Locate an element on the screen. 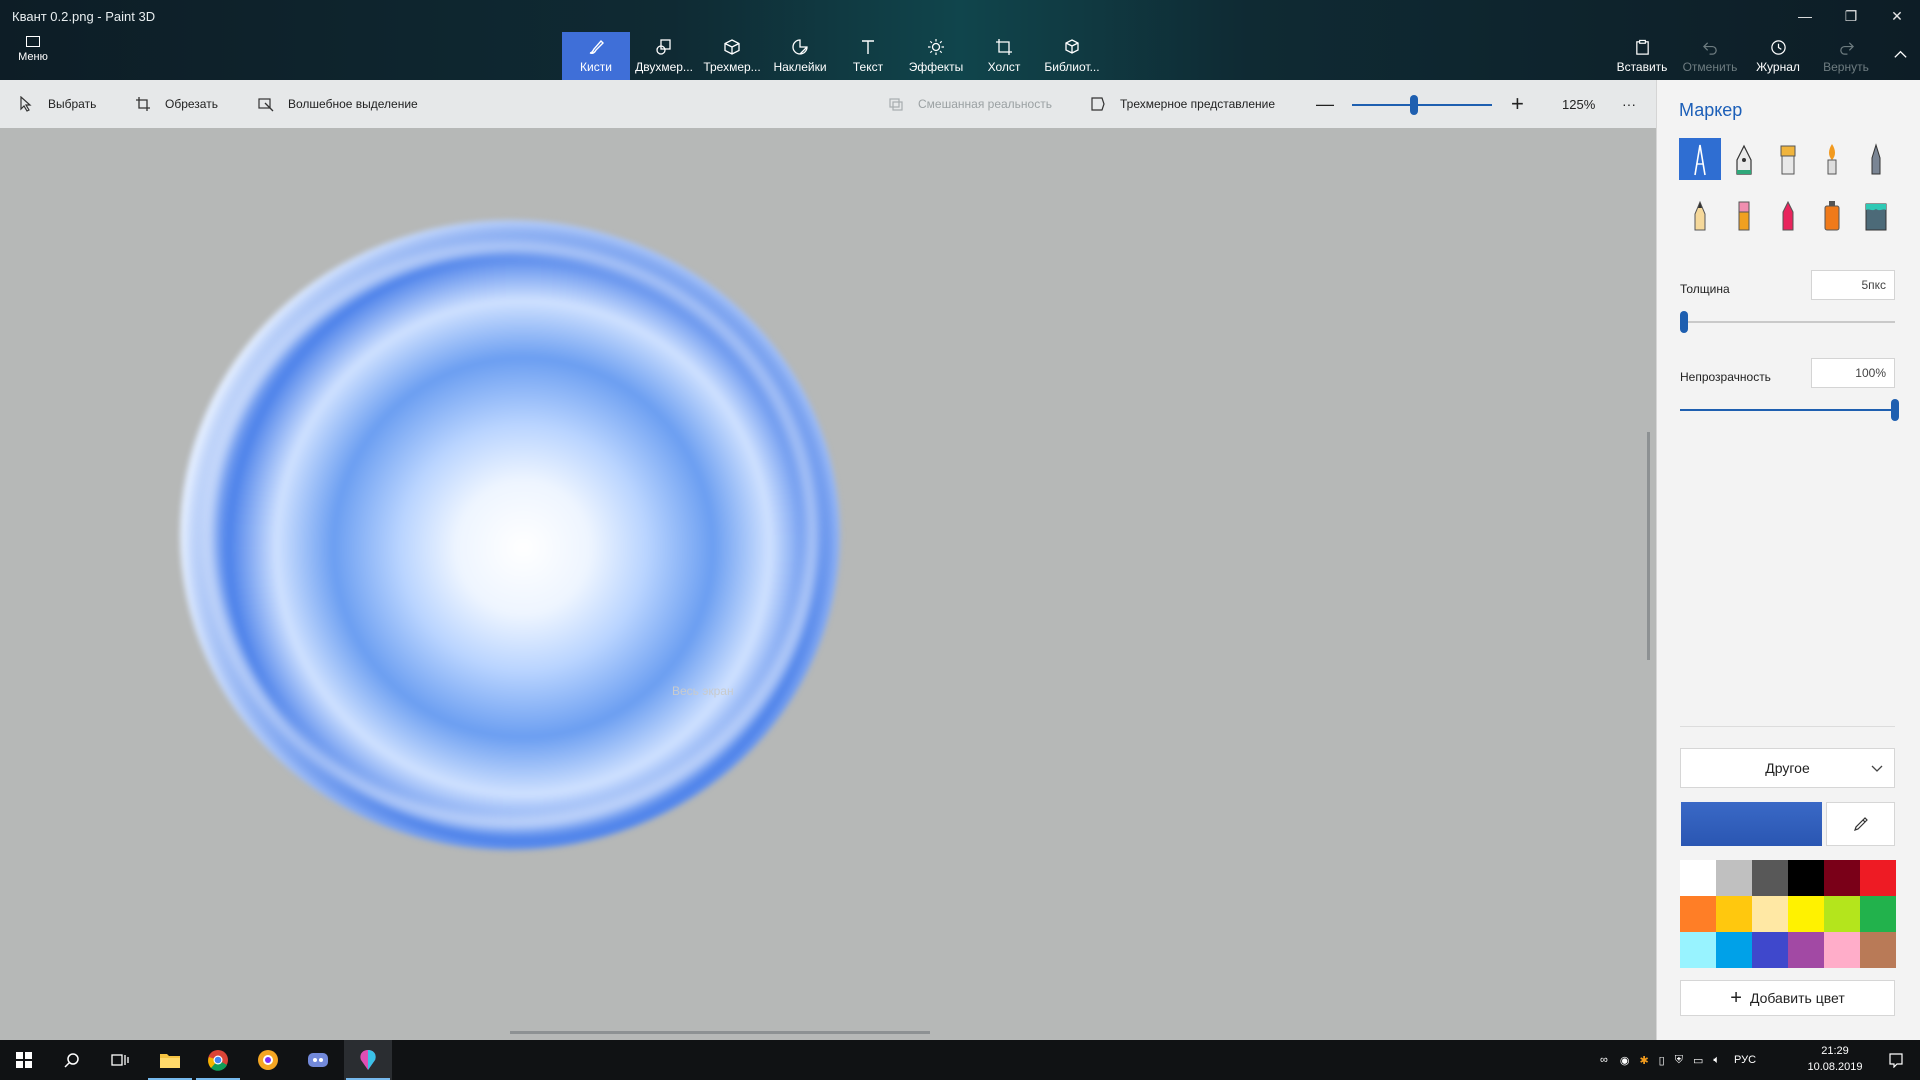 The height and width of the screenshot is (1080, 1920). canvas-icon is located at coordinates (1004, 47).